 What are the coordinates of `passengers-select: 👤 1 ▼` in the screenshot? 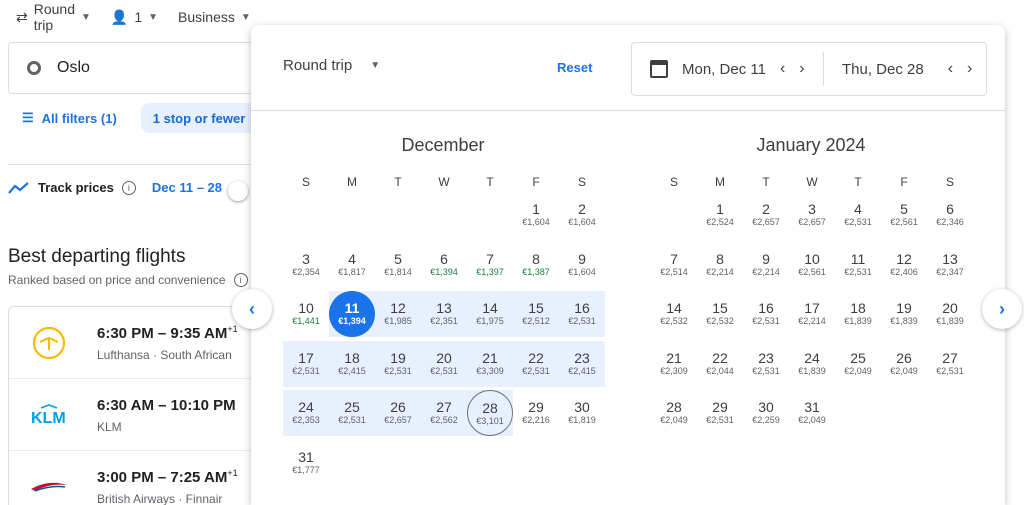 It's located at (134, 17).